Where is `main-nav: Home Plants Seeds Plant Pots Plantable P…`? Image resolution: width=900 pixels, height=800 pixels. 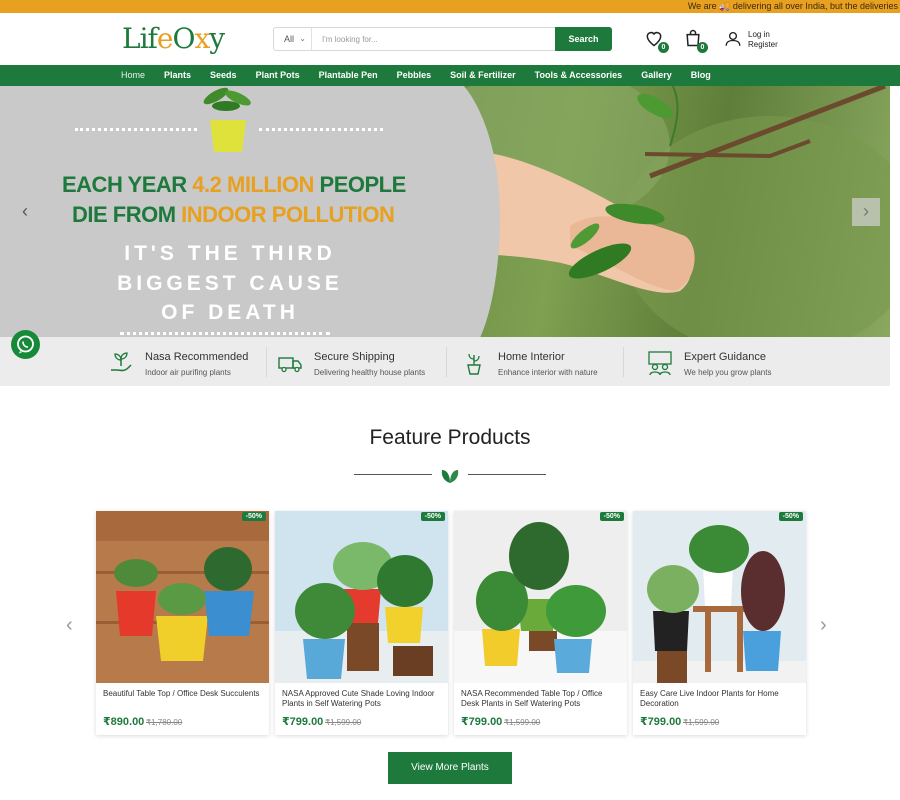 main-nav: Home Plants Seeds Plant Pots Plantable P… is located at coordinates (450, 75).